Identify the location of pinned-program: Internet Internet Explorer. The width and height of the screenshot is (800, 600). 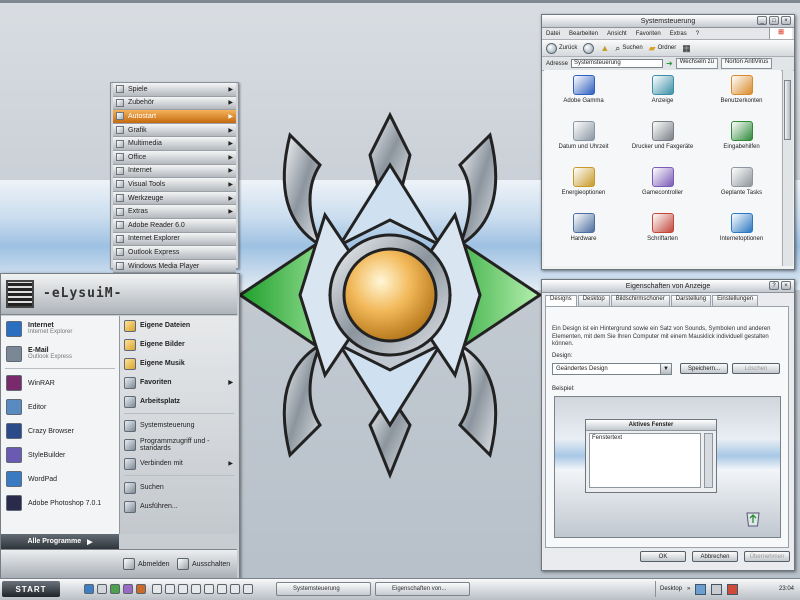
(60, 328).